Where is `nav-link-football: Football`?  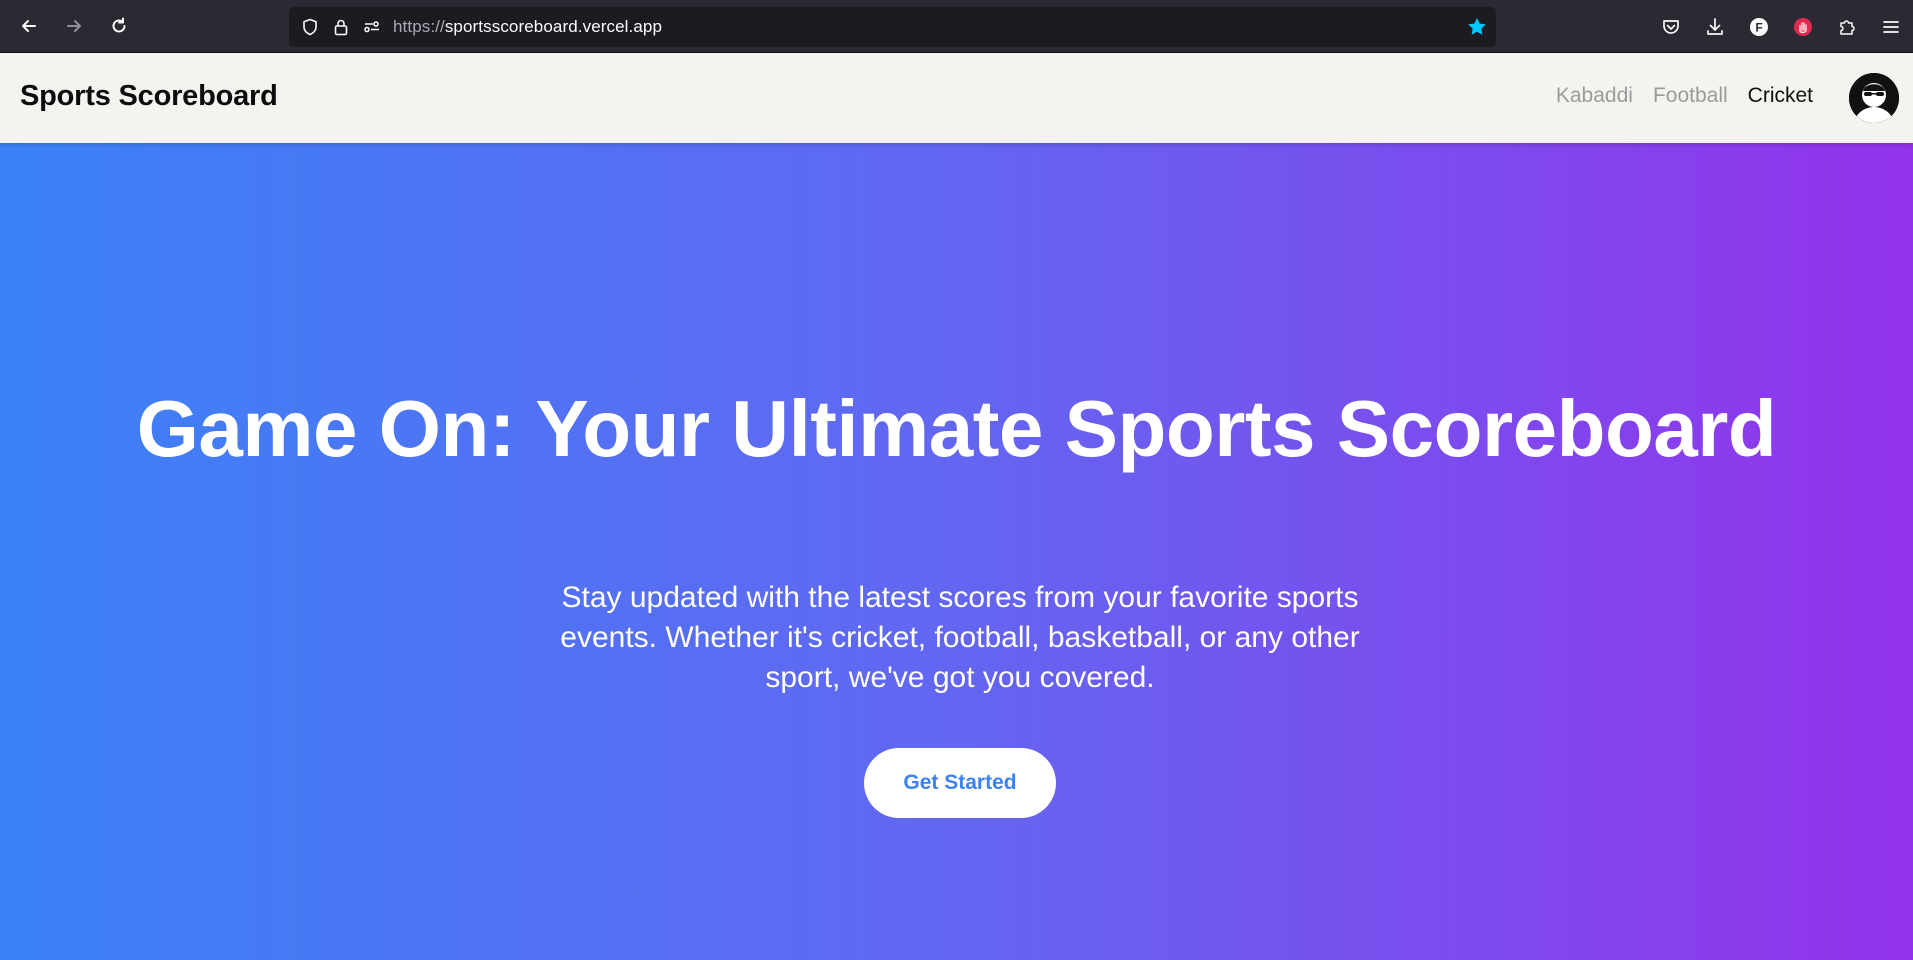
nav-link-football: Football is located at coordinates (1690, 96).